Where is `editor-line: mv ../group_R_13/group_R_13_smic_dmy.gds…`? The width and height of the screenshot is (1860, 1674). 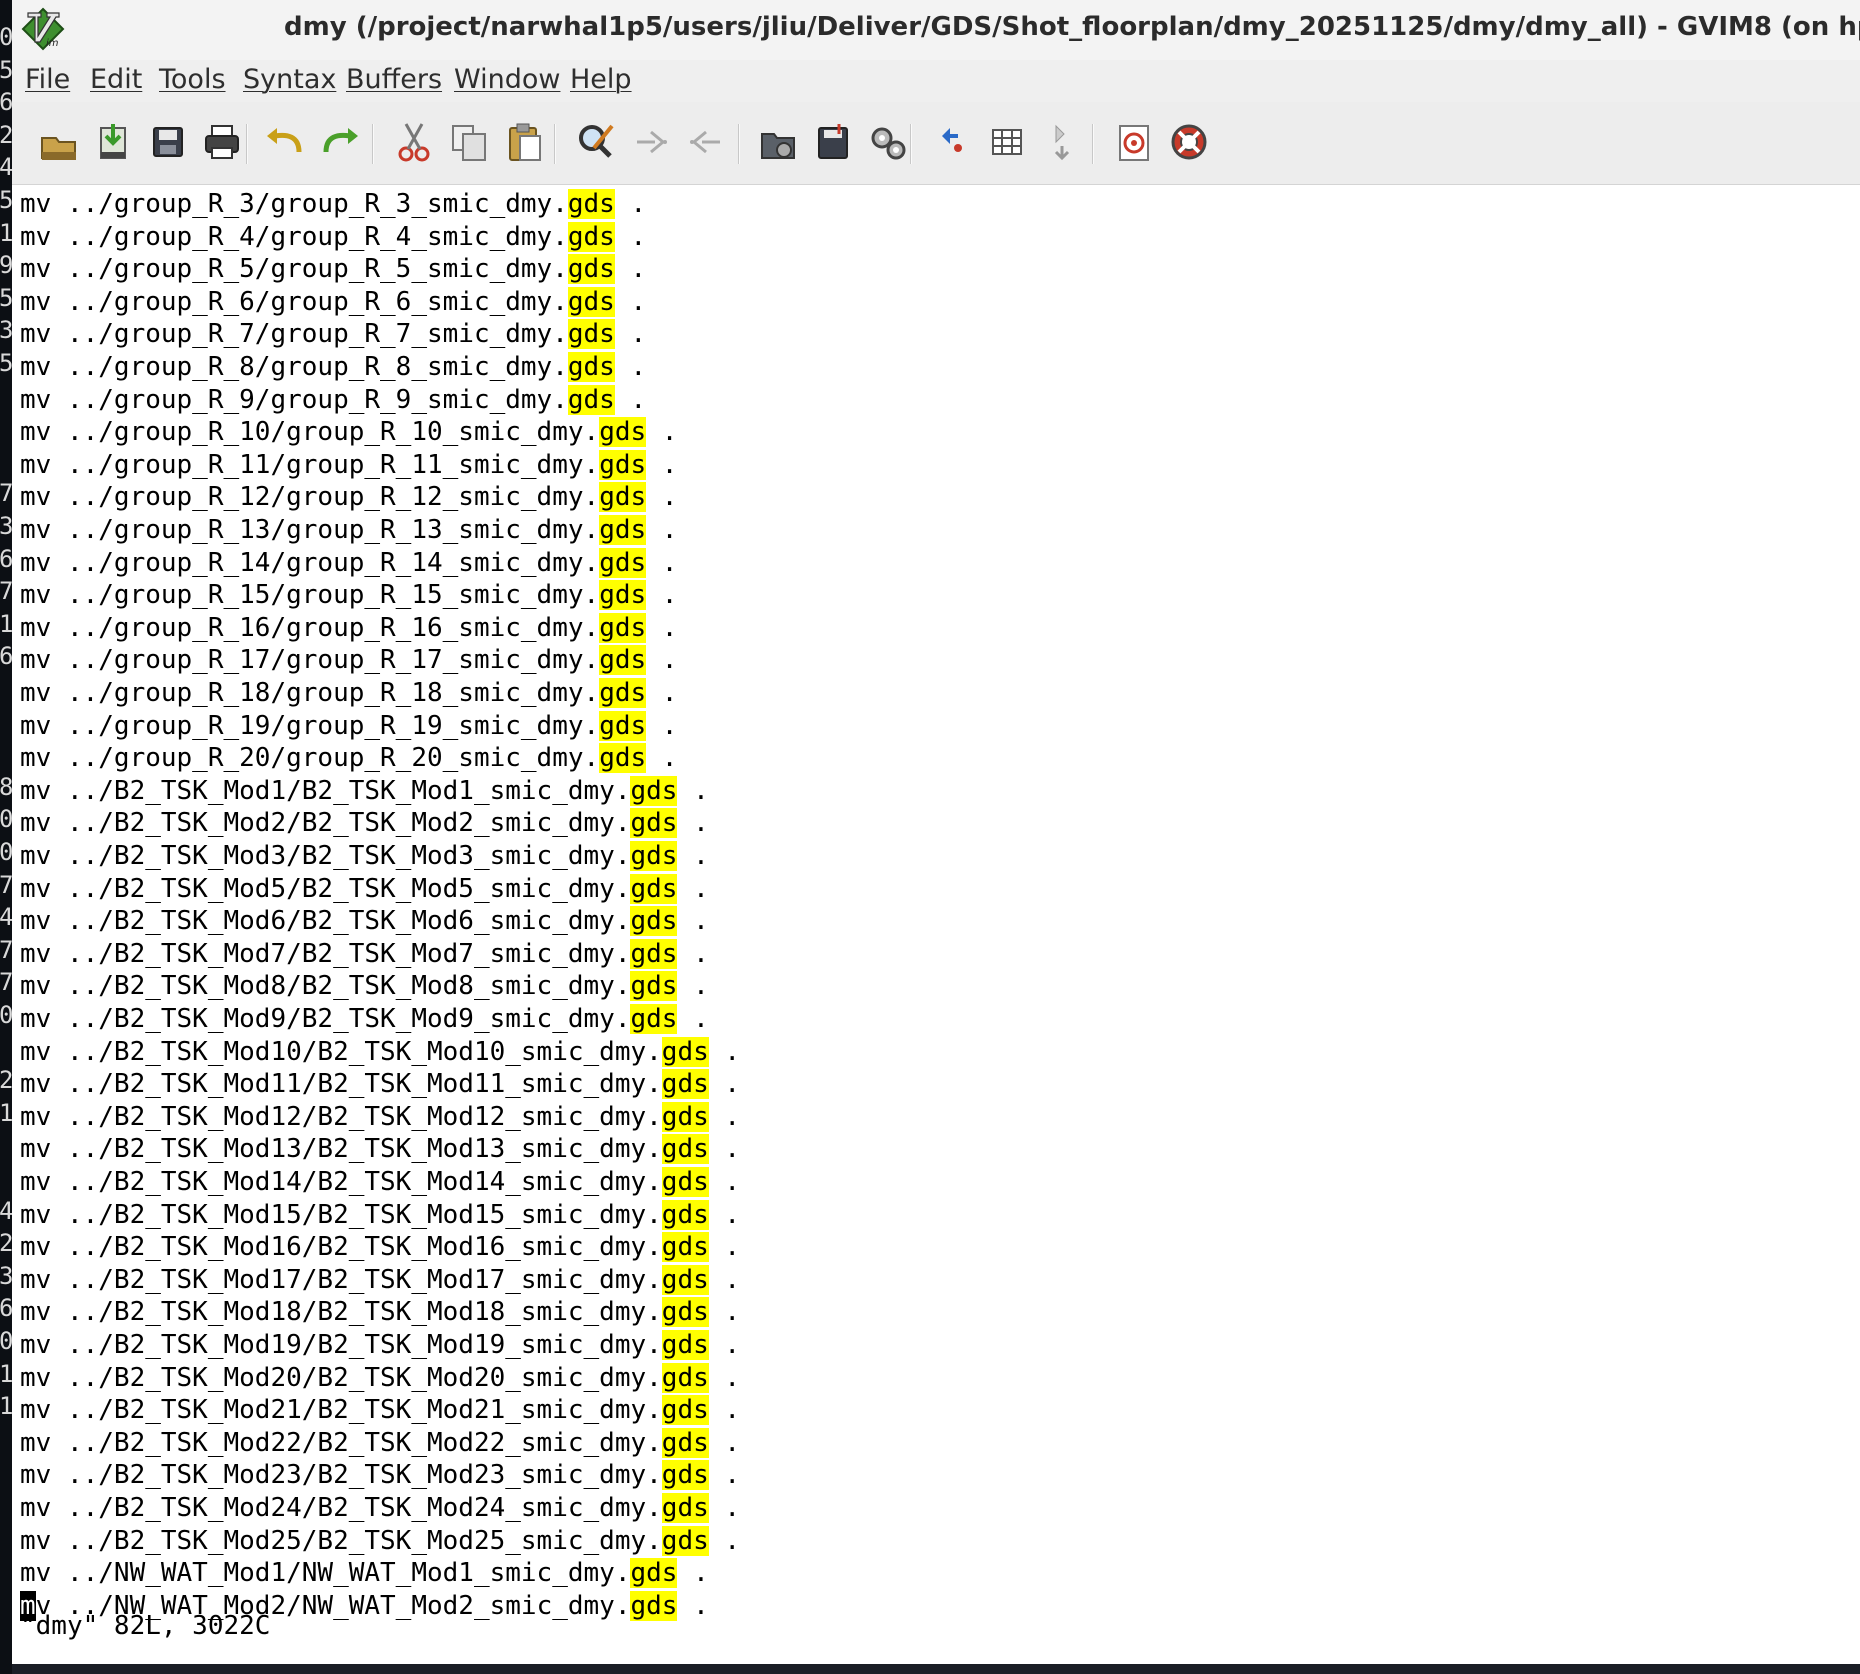
editor-line: mv ../group_R_13/group_R_13_smic_dmy.gds… is located at coordinates (348, 530).